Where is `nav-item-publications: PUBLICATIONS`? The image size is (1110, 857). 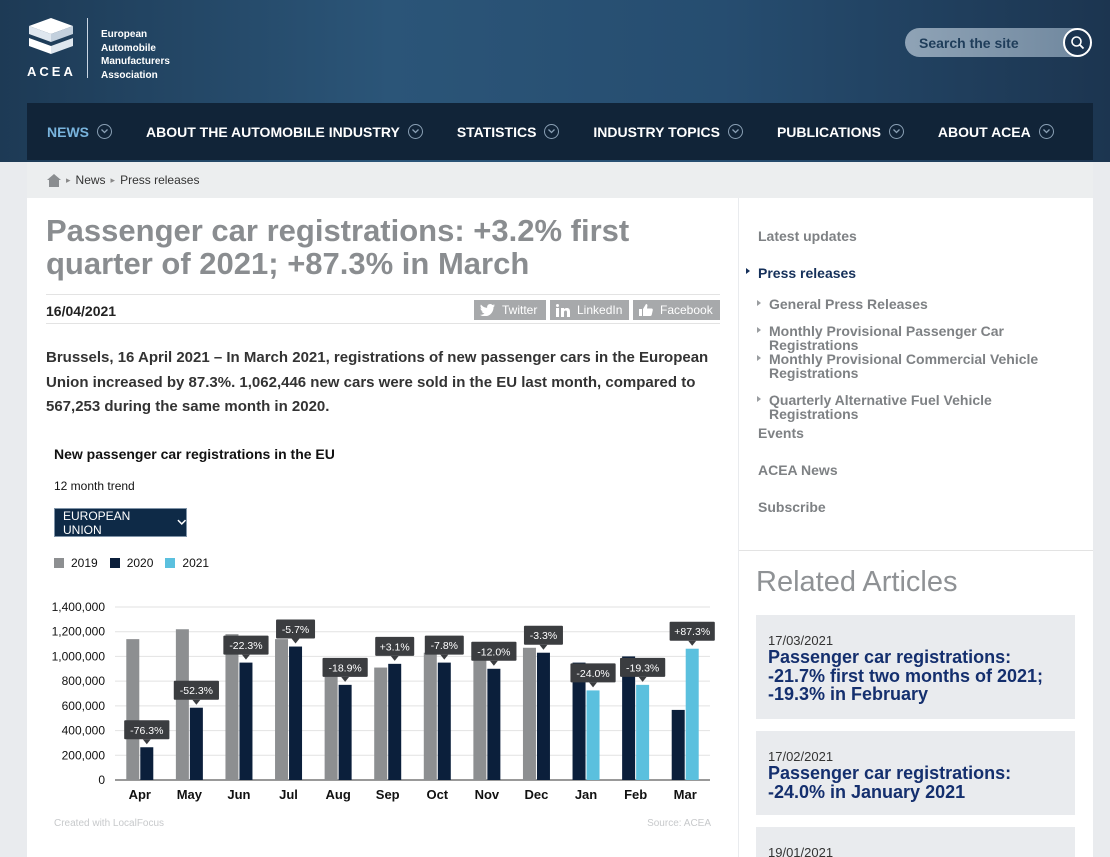
nav-item-publications: PUBLICATIONS is located at coordinates (840, 132).